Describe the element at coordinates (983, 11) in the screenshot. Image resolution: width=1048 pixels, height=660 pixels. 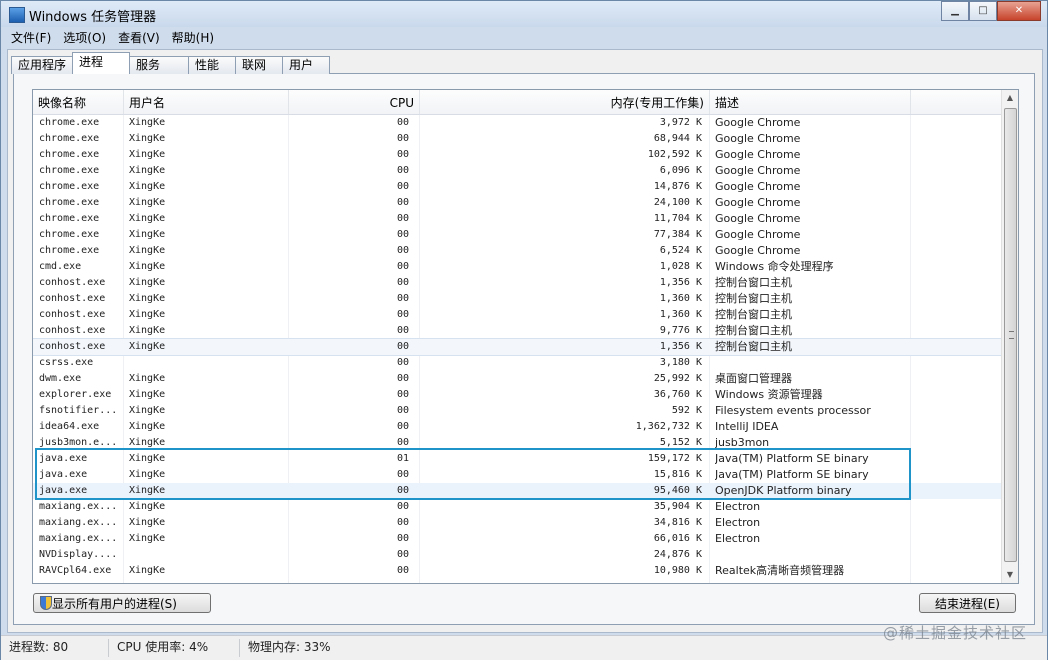
I see `maximize-button: □` at that location.